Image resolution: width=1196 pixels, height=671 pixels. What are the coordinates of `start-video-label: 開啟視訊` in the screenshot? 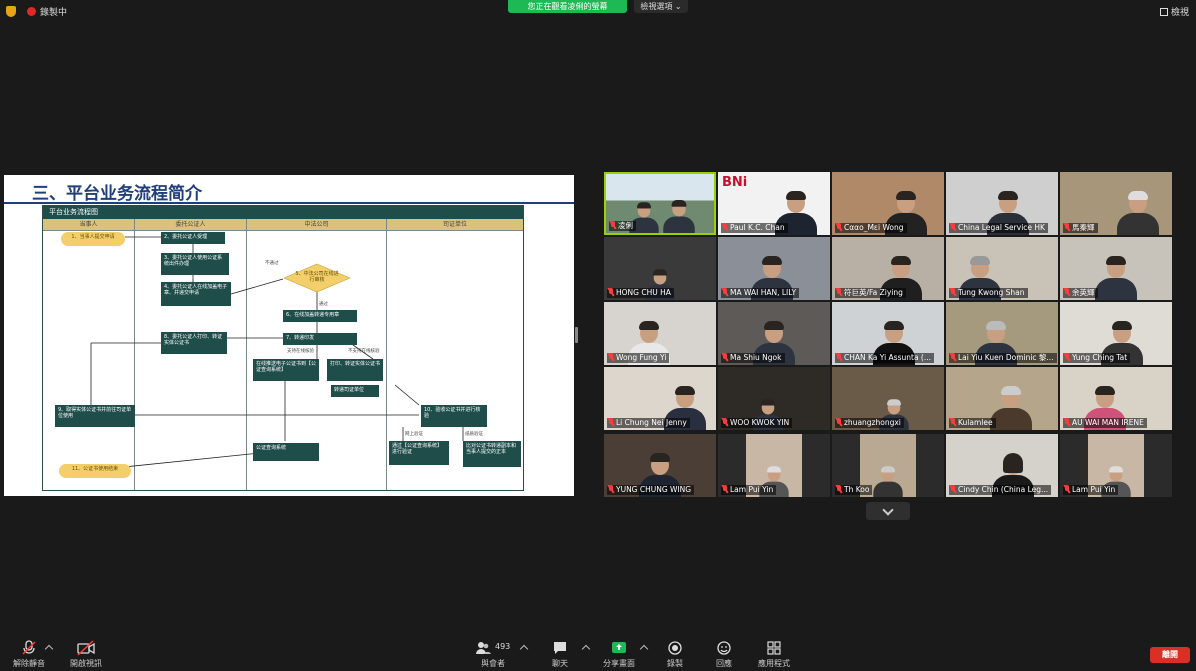 It's located at (86, 663).